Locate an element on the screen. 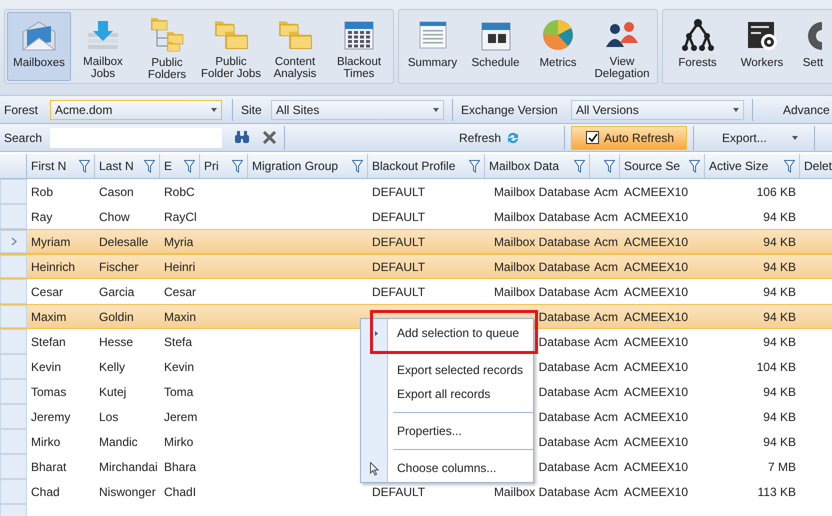  column-header: Mailbox Data is located at coordinates (537, 166).